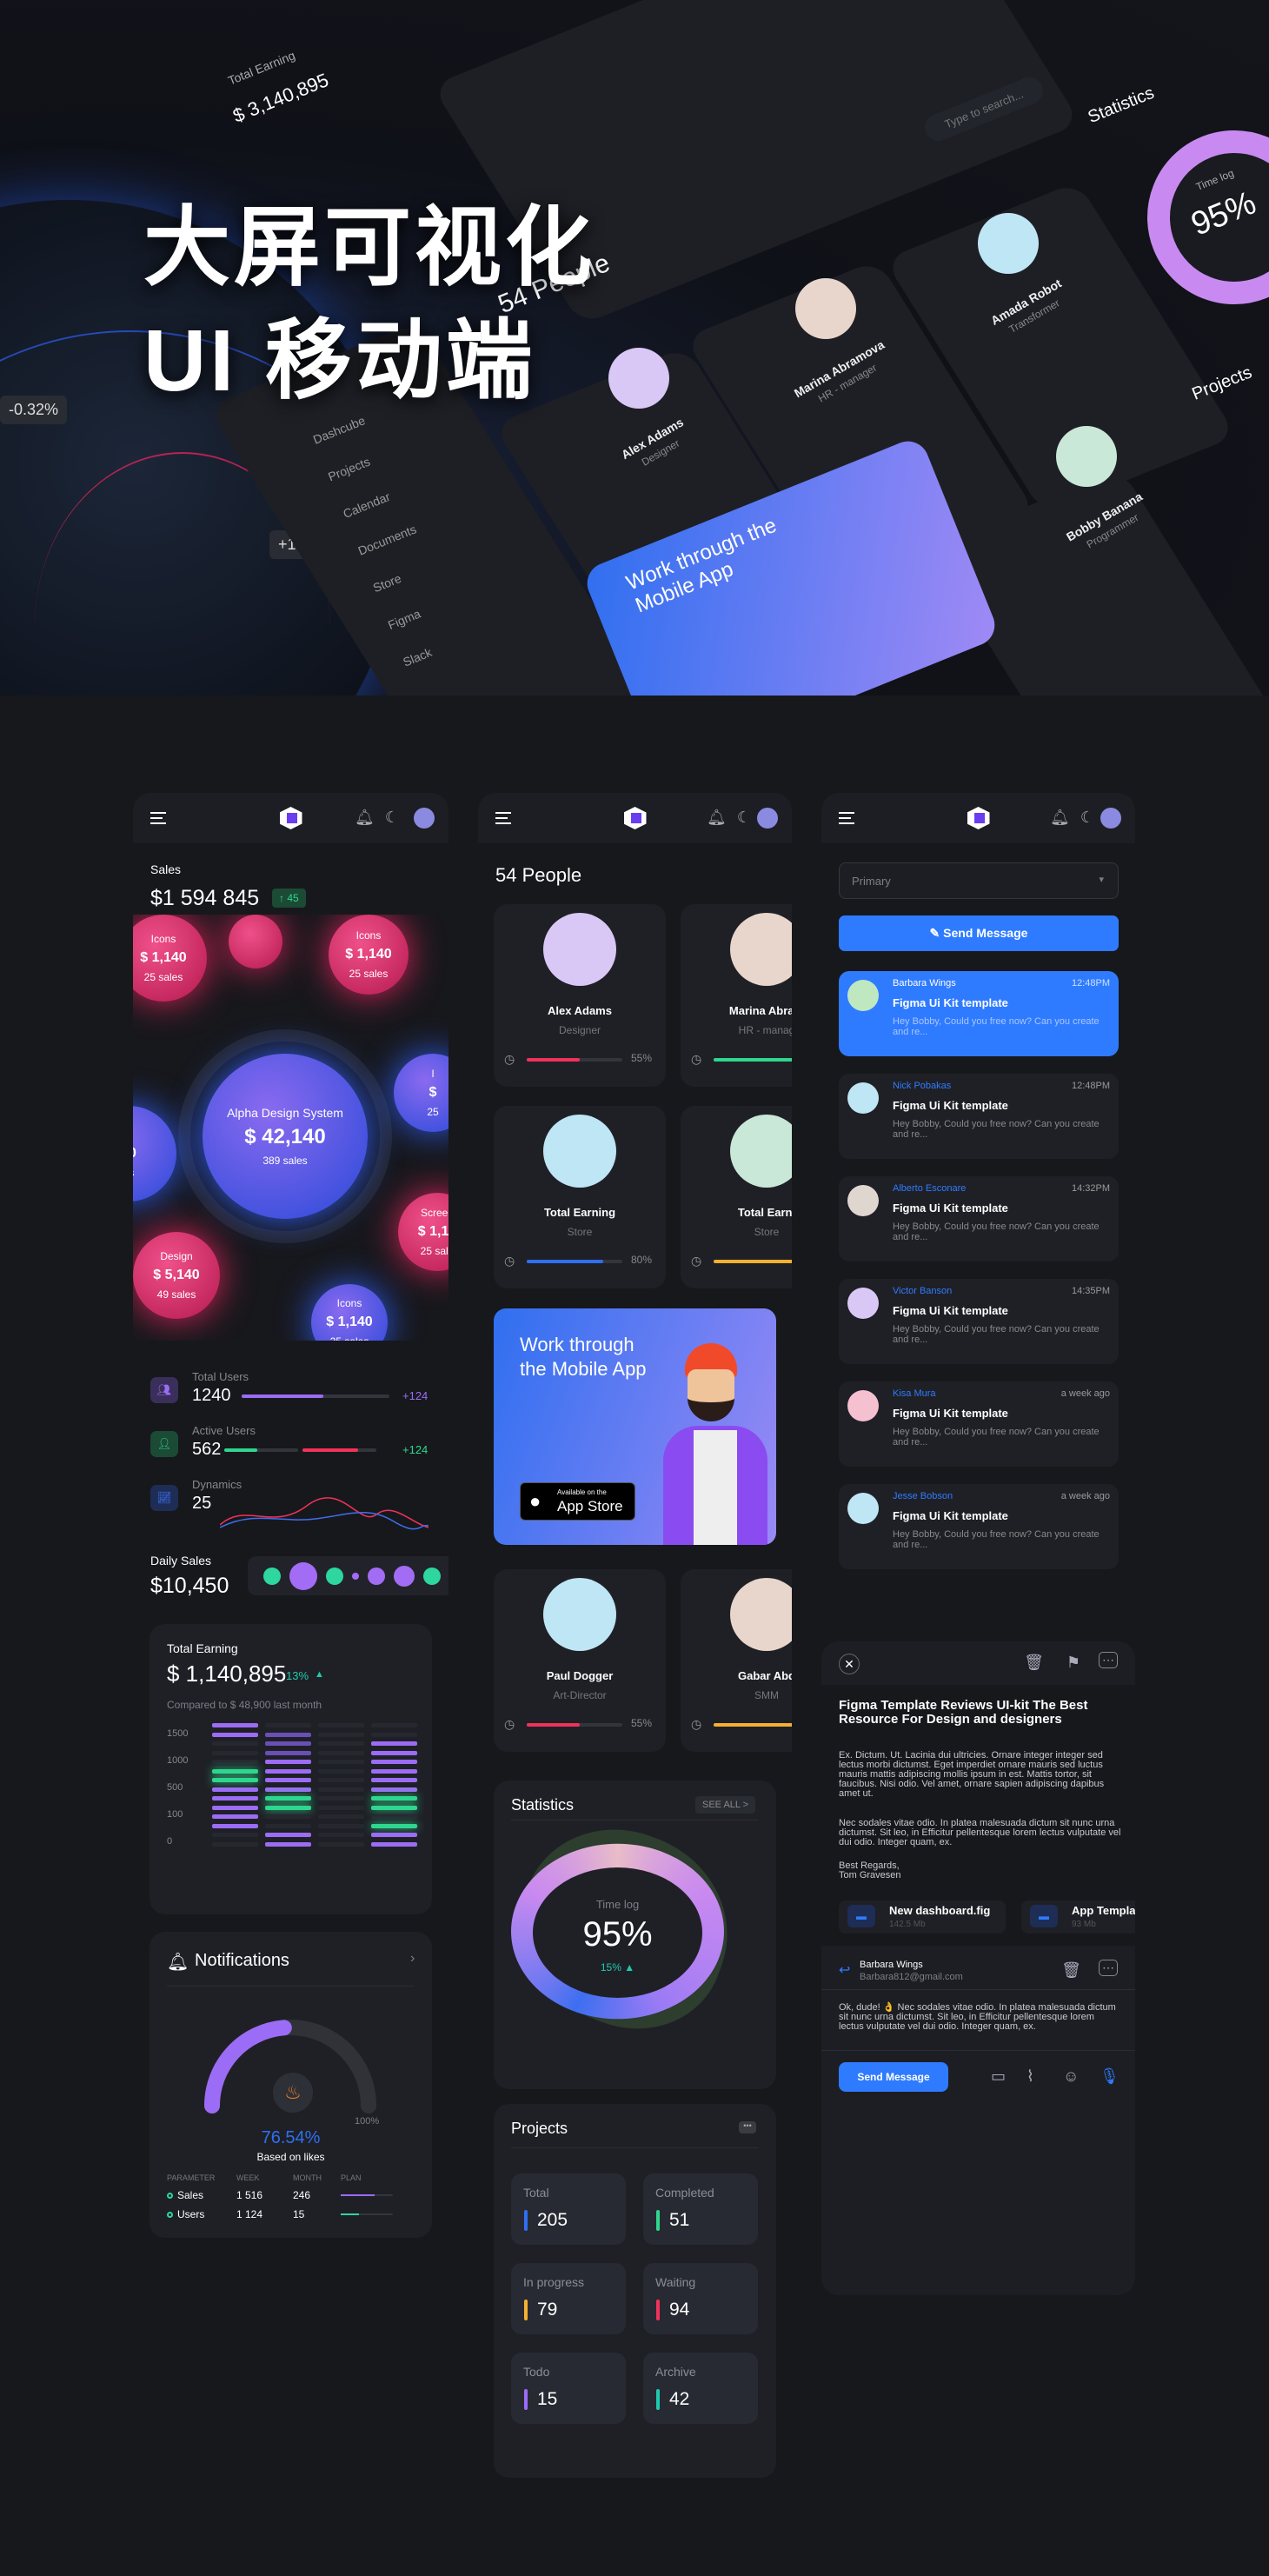 The image size is (1269, 2576). Describe the element at coordinates (1030, 2076) in the screenshot. I see `paperclip-icon: ⌇` at that location.